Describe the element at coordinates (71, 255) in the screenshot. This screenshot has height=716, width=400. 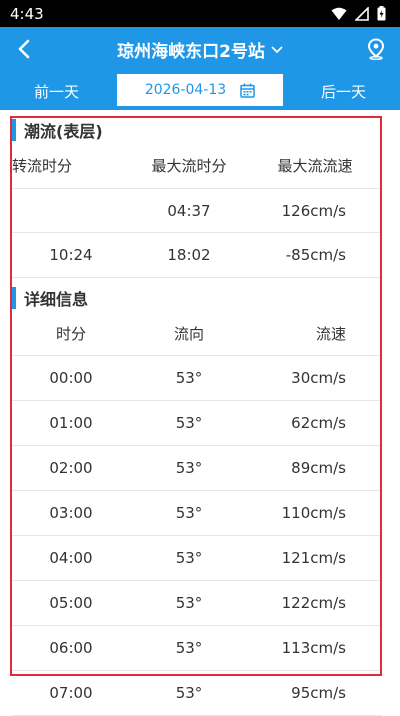
I see `tide-cell: 10:24` at that location.